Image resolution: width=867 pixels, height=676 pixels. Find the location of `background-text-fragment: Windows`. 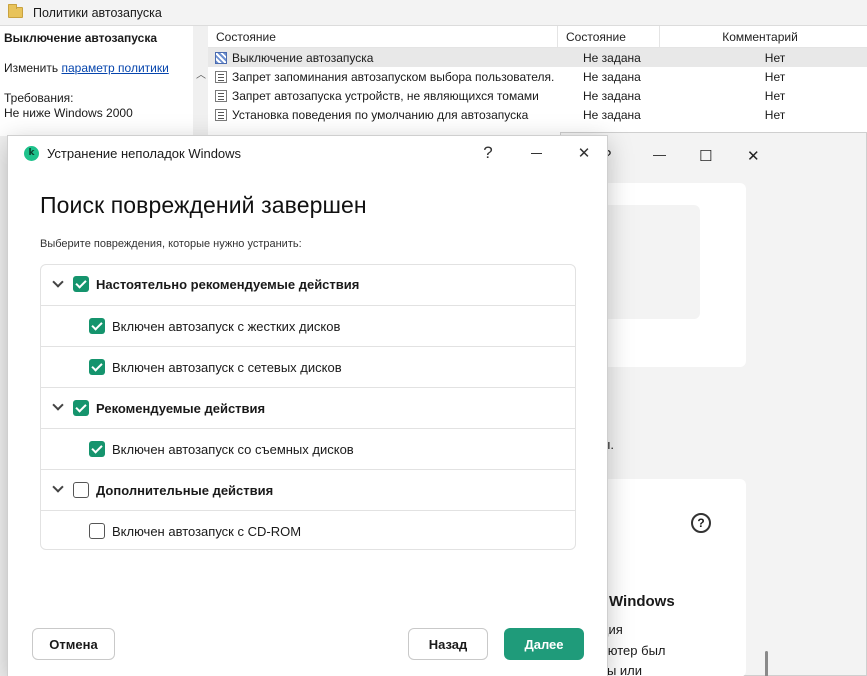

background-text-fragment: Windows is located at coordinates (642, 601).